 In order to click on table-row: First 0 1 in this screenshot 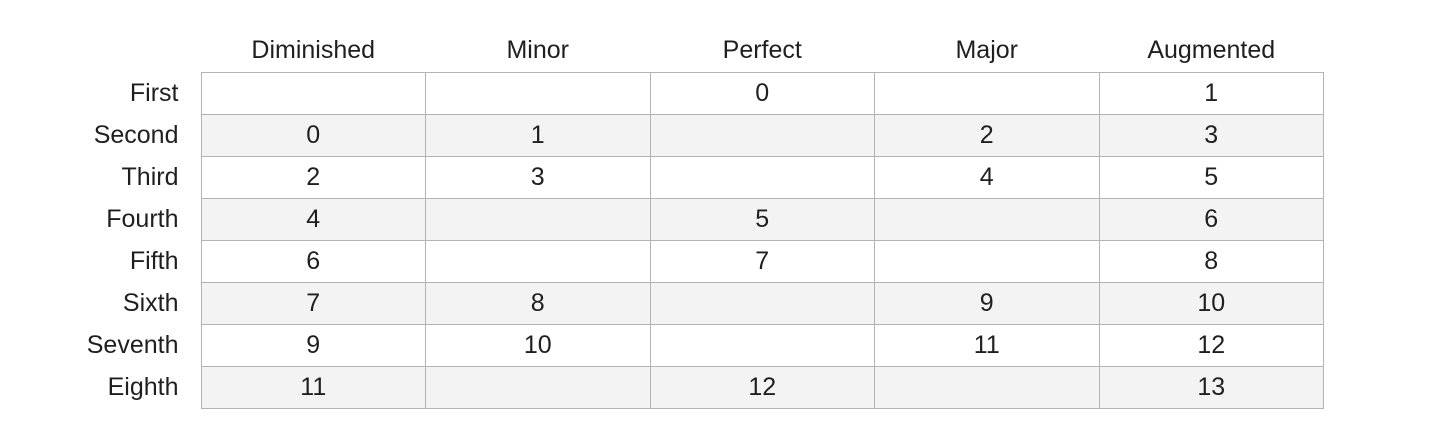, I will do `click(692, 93)`.